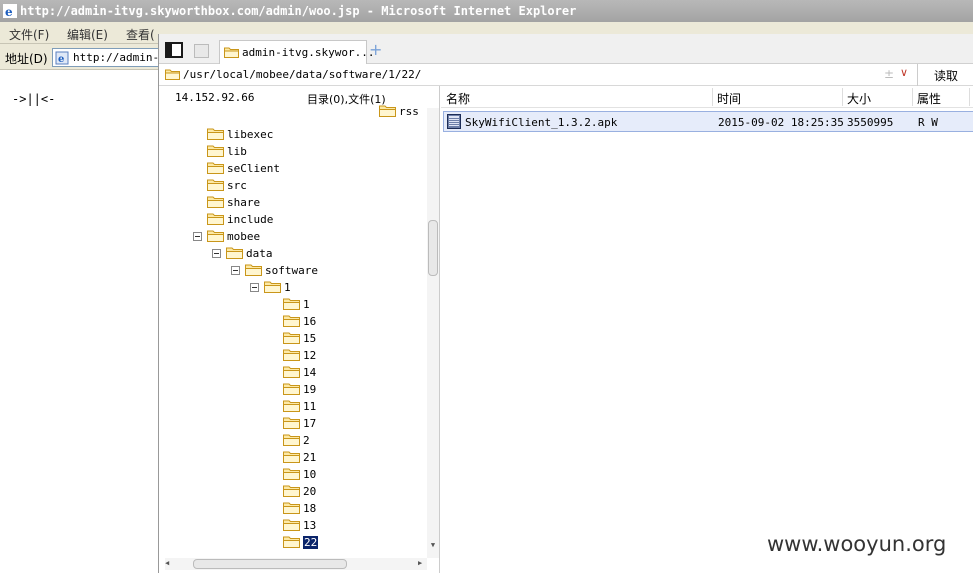  I want to click on column-time: 时间, so click(729, 98).